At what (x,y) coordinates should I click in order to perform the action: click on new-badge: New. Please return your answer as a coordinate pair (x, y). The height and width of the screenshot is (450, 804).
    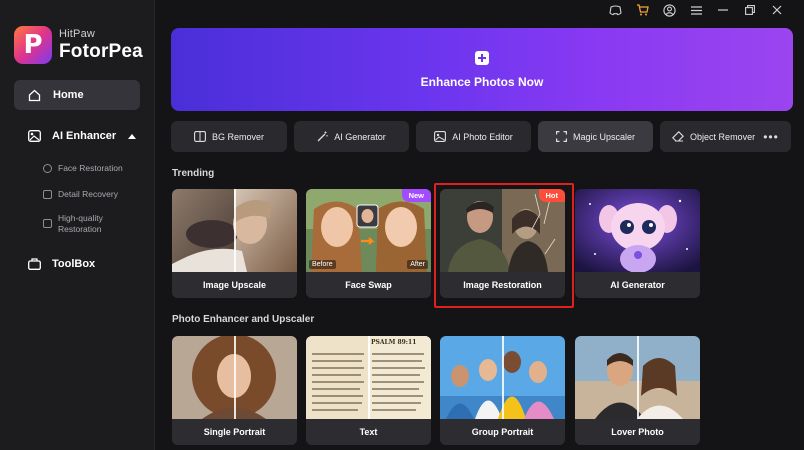
    Looking at the image, I should click on (416, 195).